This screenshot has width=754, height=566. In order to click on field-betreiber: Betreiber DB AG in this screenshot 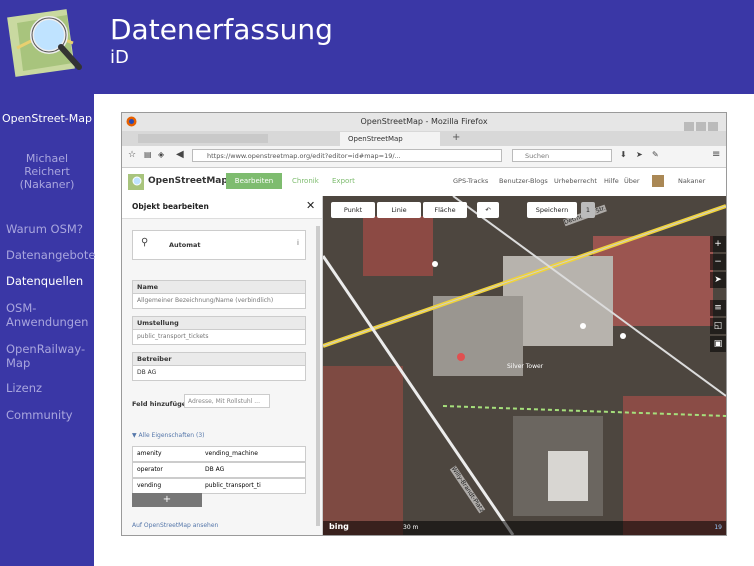, I will do `click(219, 366)`.